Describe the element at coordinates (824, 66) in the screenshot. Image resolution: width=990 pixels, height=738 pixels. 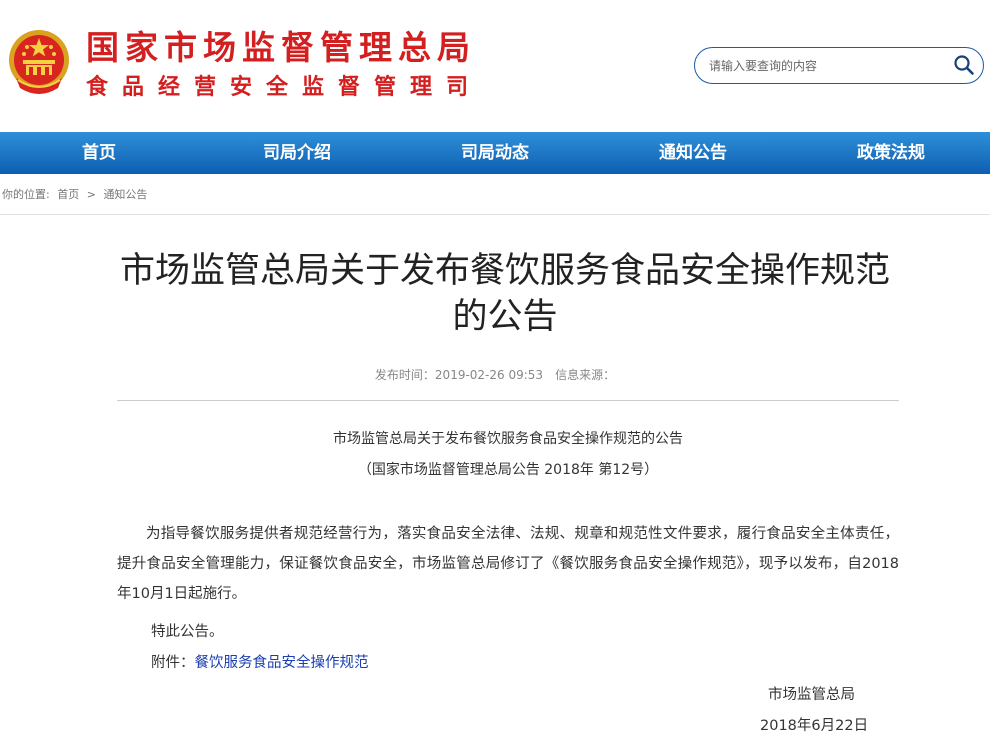
I see `search-input` at that location.